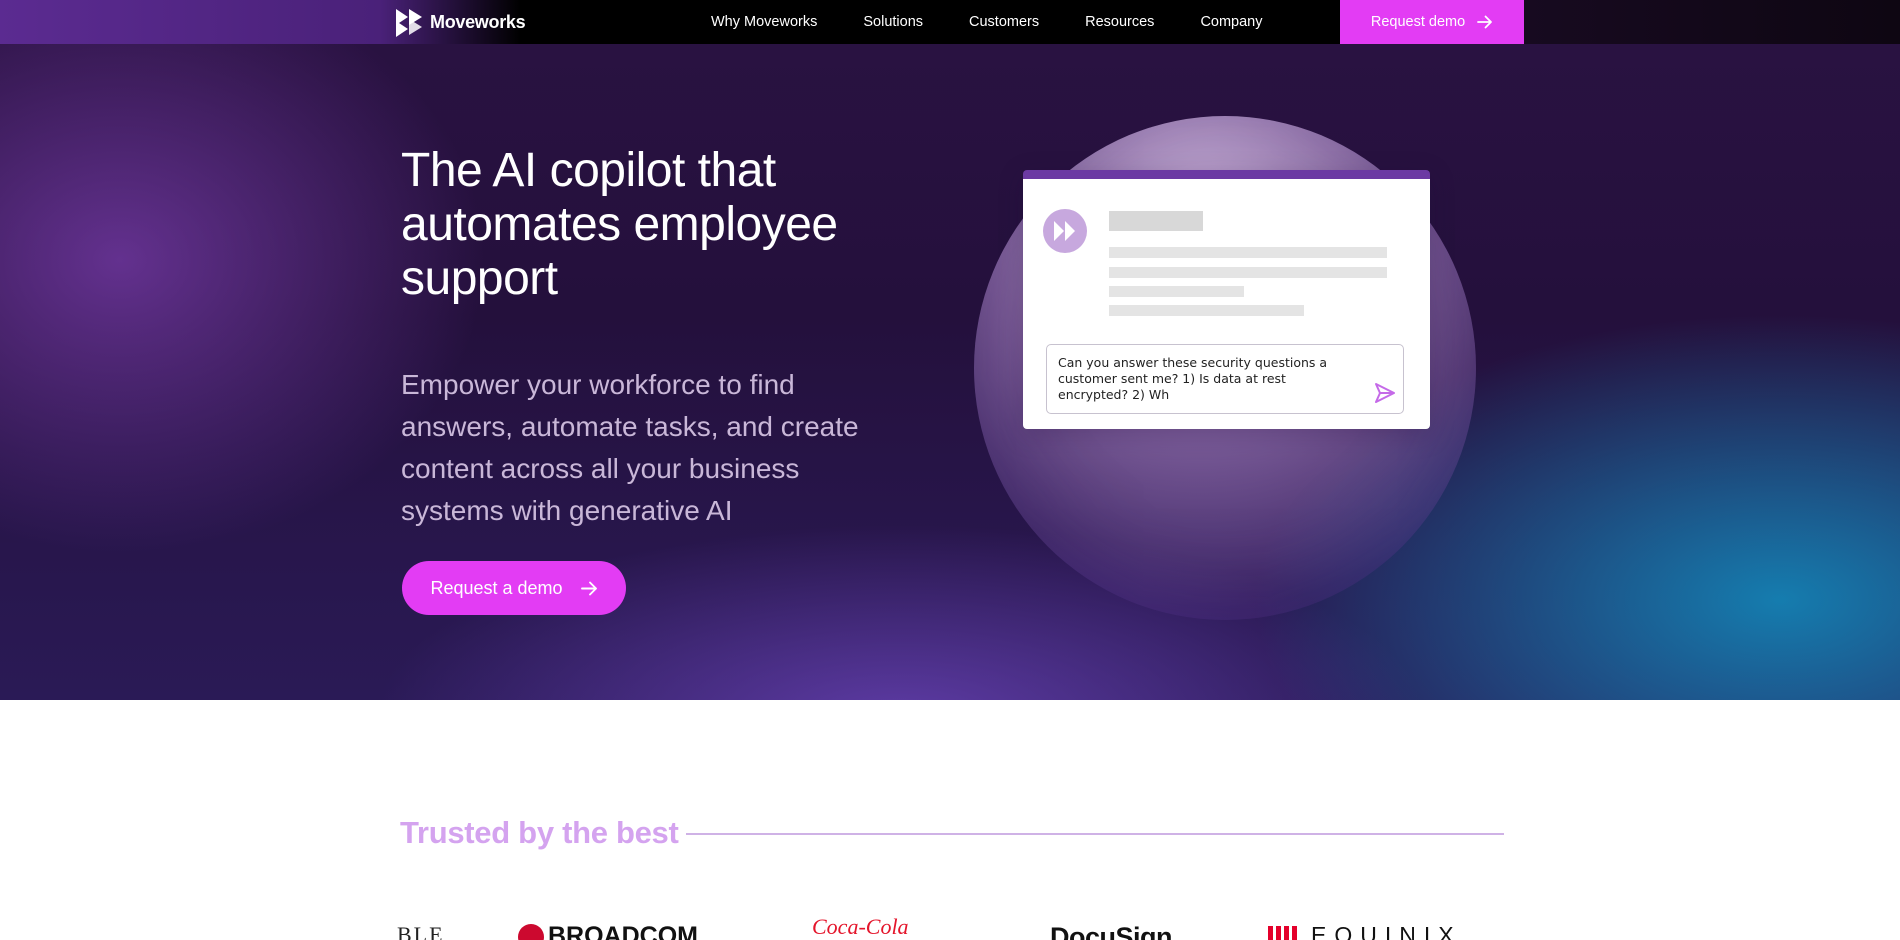  I want to click on partial-logo: BLE, so click(421, 931).